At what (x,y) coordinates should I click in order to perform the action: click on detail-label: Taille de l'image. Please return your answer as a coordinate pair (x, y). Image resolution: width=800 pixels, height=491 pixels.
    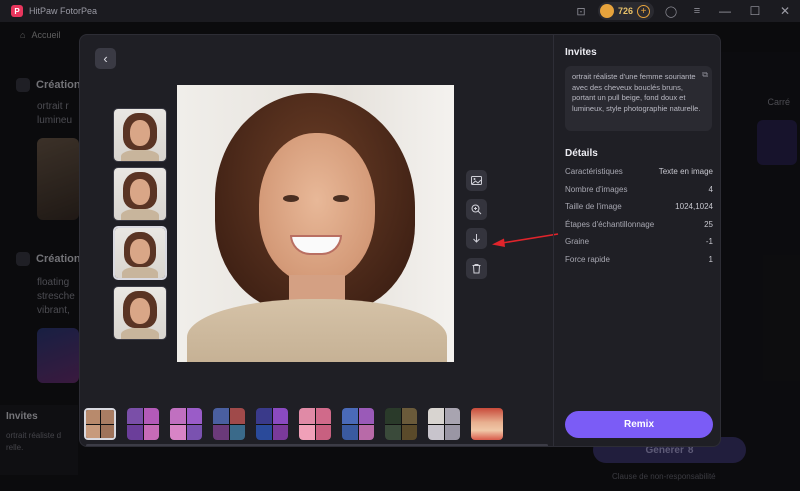
    Looking at the image, I should click on (593, 206).